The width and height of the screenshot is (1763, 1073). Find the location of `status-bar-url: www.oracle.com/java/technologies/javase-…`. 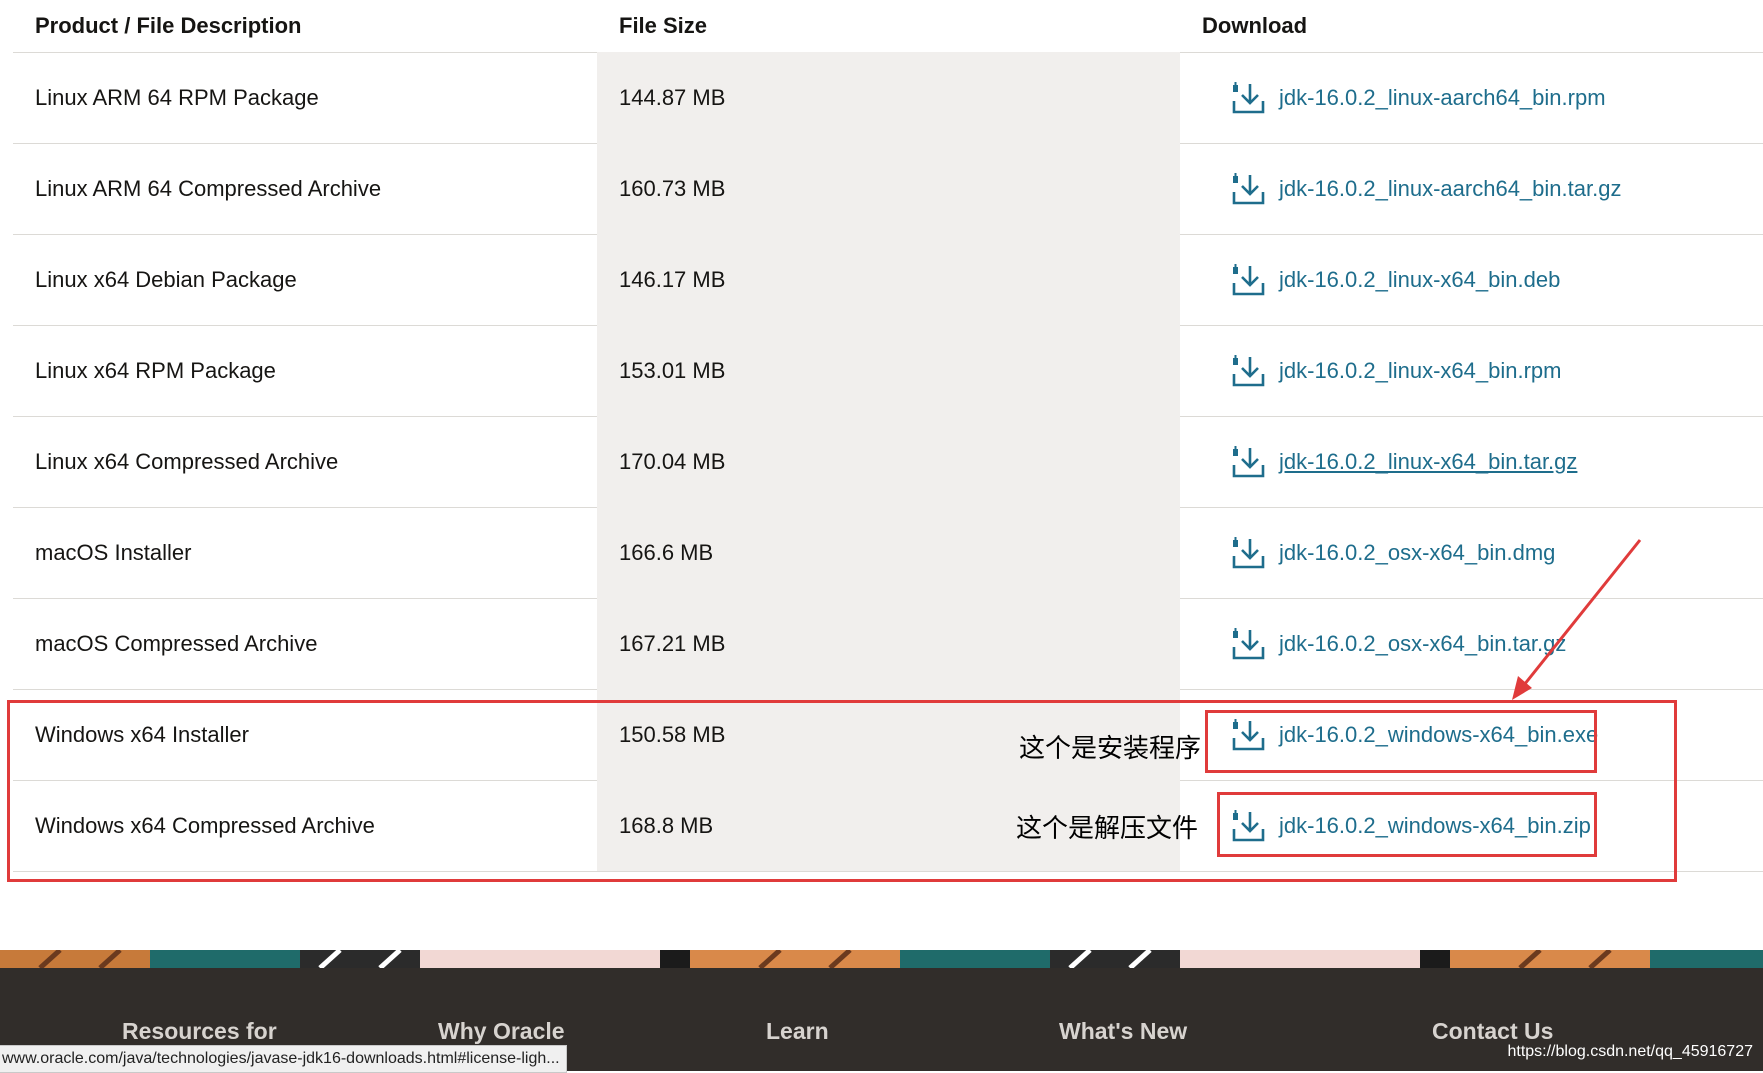

status-bar-url: www.oracle.com/java/technologies/javase-… is located at coordinates (283, 1059).